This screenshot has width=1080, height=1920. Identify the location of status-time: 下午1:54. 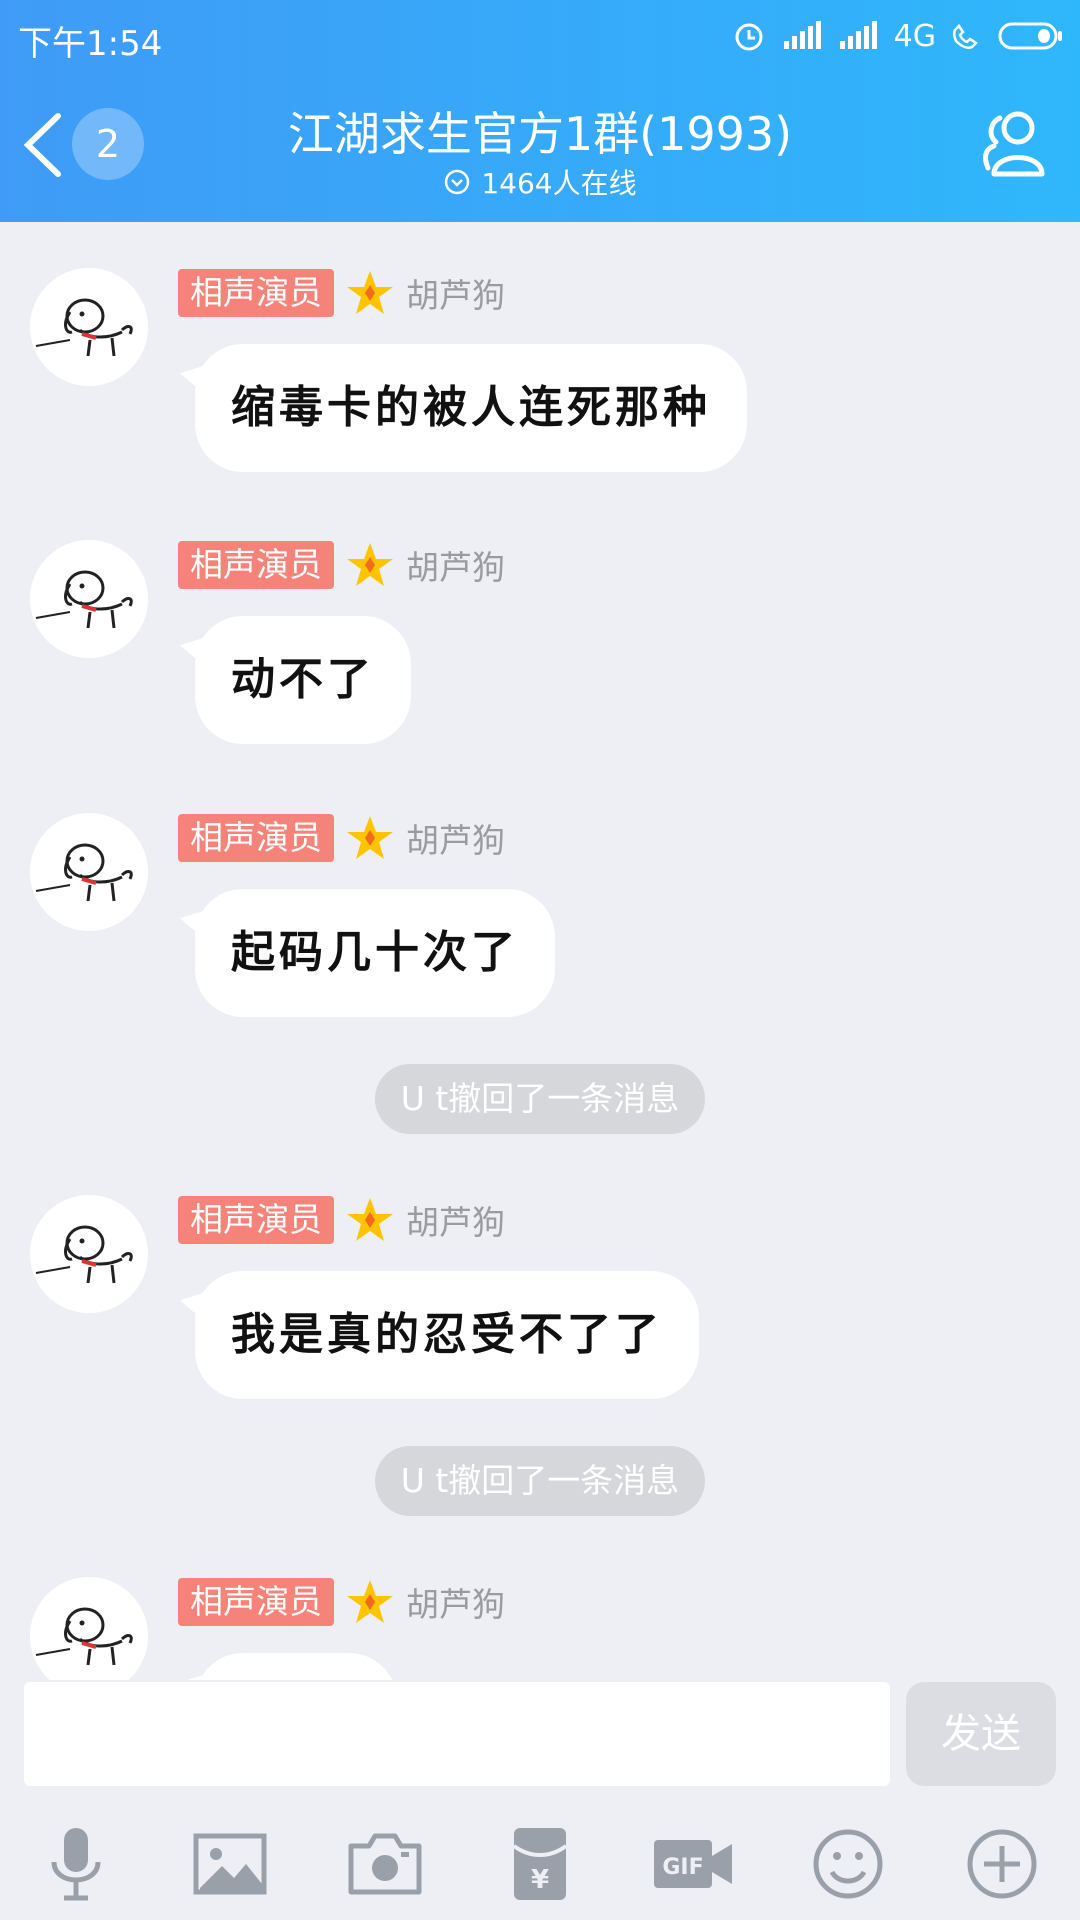
(90, 44).